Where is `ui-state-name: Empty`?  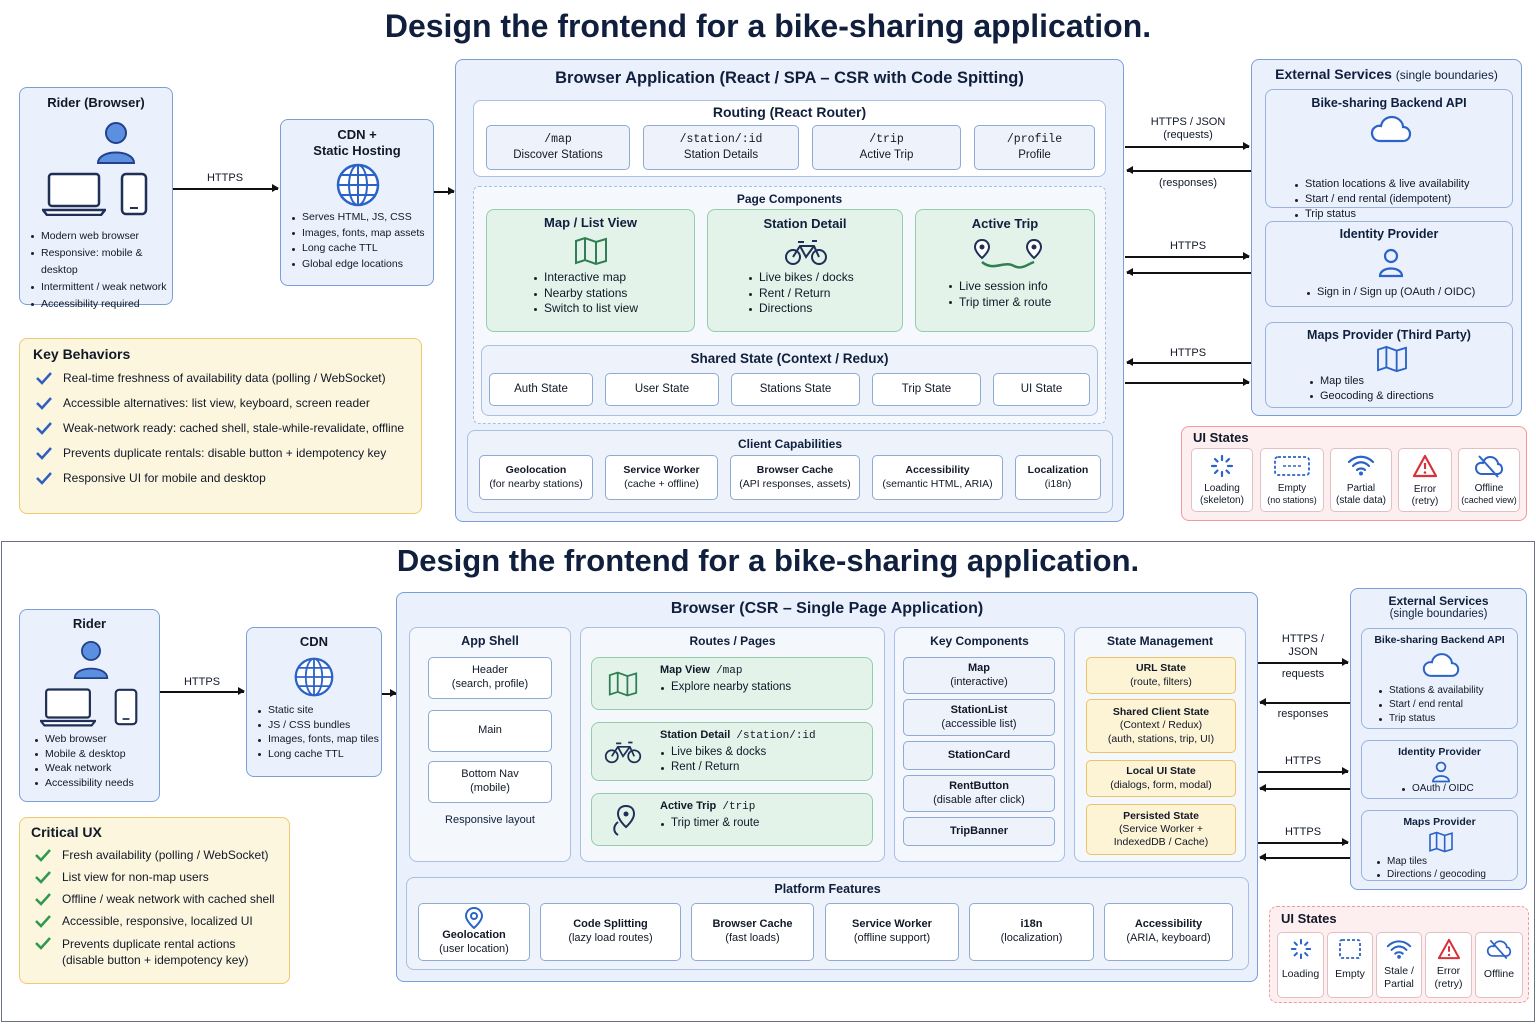
ui-state-name: Empty is located at coordinates (1292, 488).